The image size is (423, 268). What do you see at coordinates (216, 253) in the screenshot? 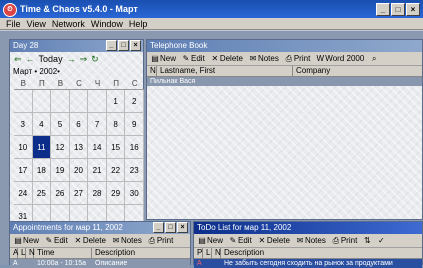
I see `todo-header-n: N` at bounding box center [216, 253].